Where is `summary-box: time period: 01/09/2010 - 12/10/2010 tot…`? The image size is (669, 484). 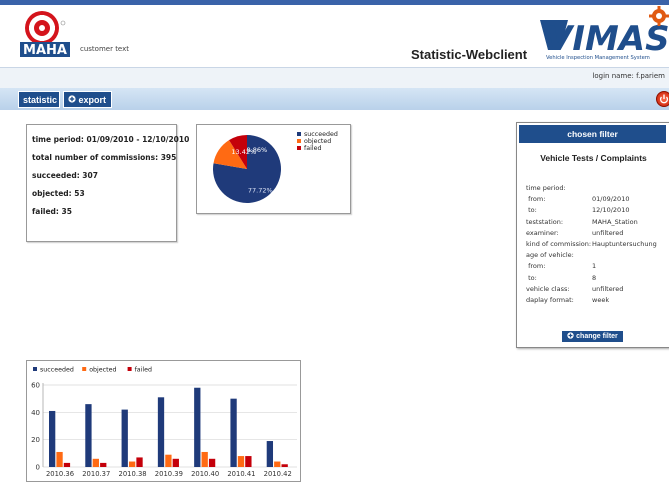
summary-box: time period: 01/09/2010 - 12/10/2010 tot… is located at coordinates (107, 183).